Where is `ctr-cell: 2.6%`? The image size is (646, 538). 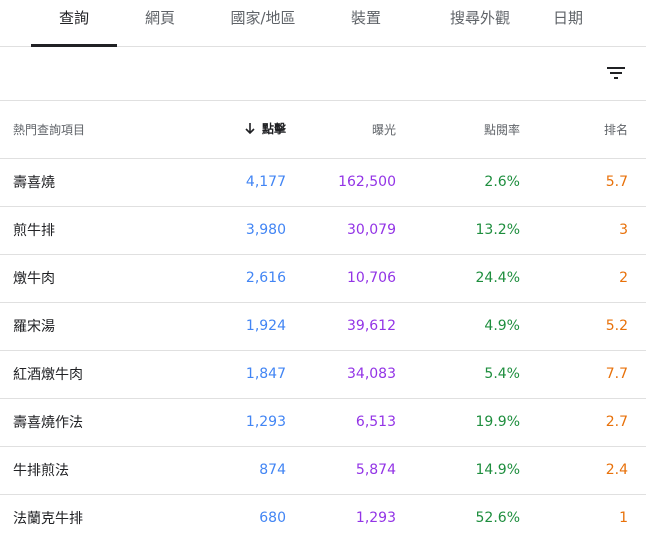
ctr-cell: 2.6% is located at coordinates (458, 182).